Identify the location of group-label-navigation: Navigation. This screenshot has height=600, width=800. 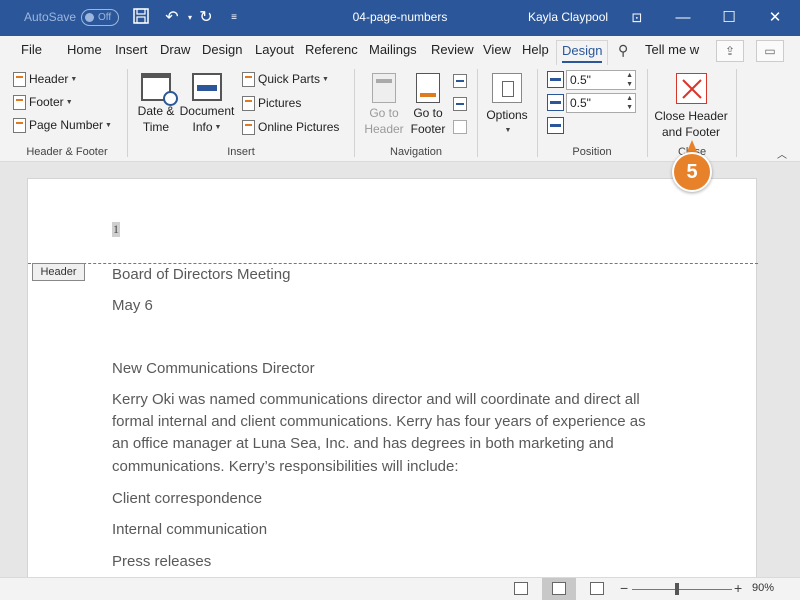
(416, 152).